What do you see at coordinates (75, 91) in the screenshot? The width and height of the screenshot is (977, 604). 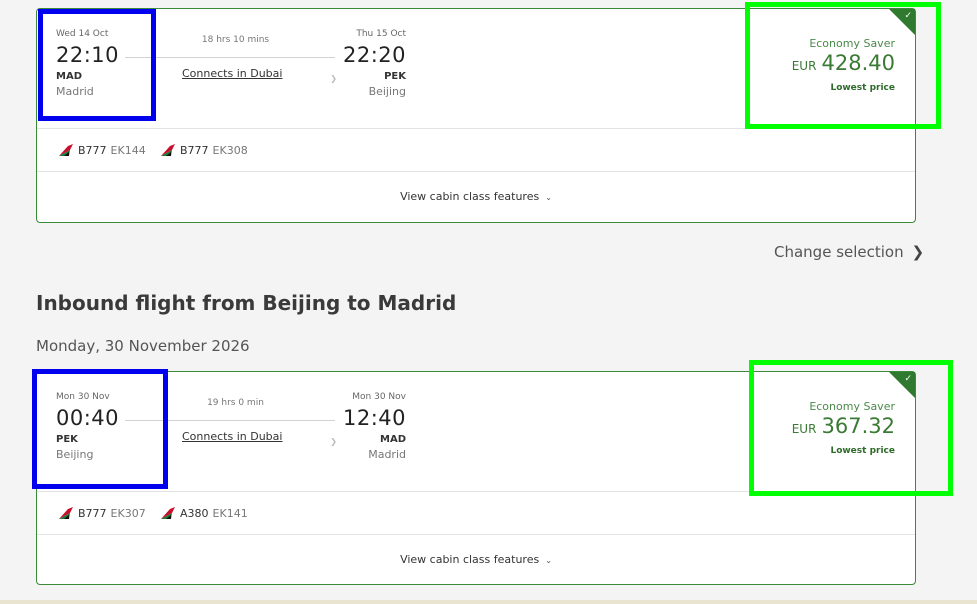 I see `departure-city: Madrid` at bounding box center [75, 91].